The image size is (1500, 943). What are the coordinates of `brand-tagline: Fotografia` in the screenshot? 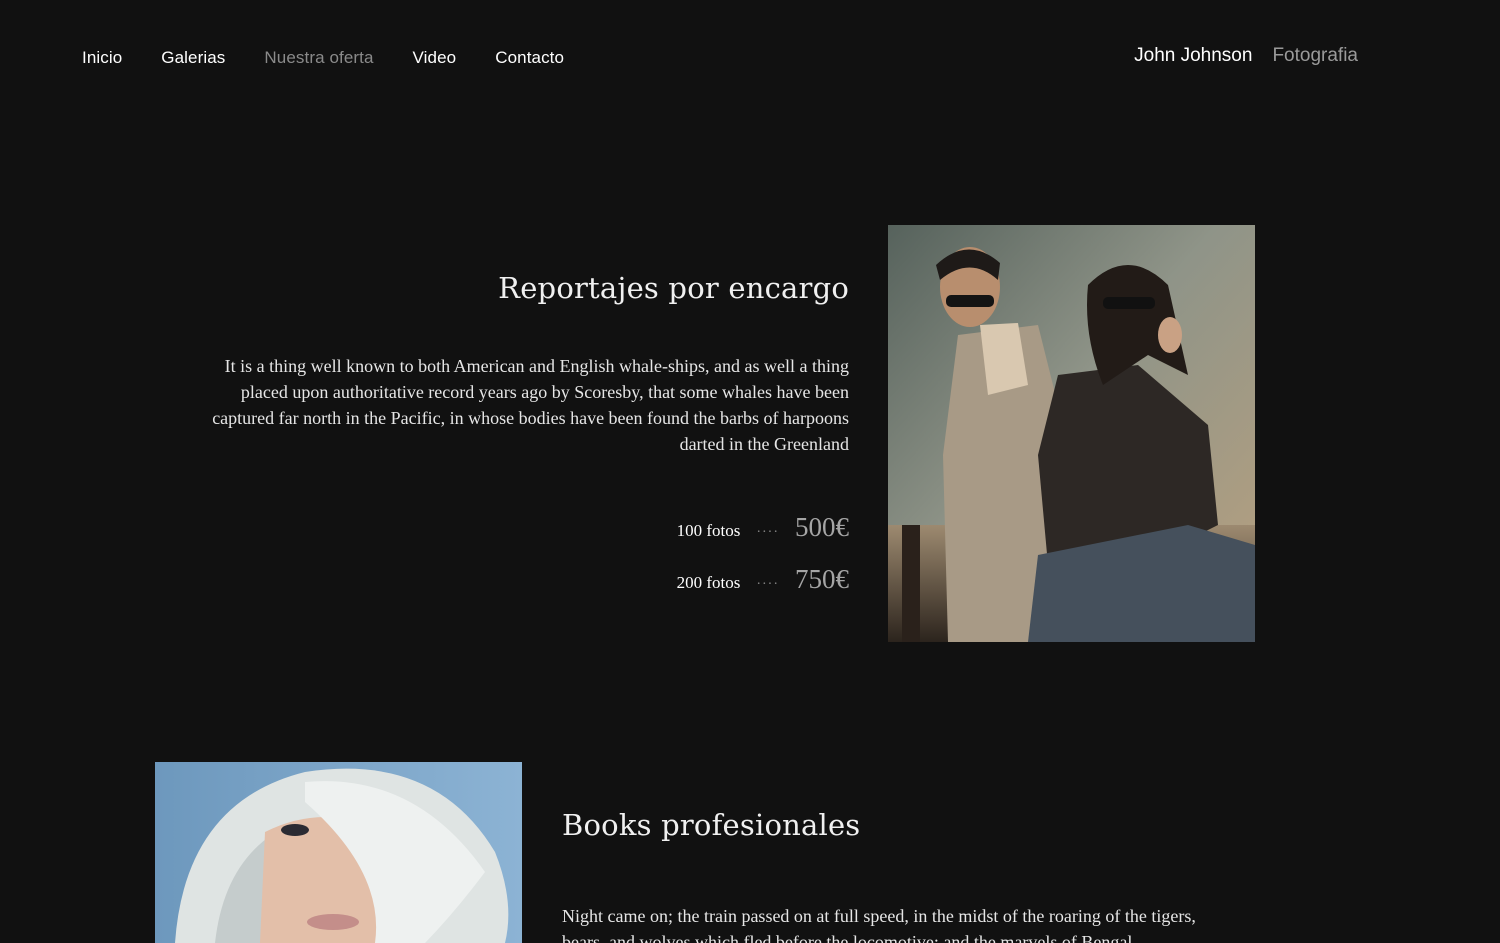 It's located at (1315, 55).